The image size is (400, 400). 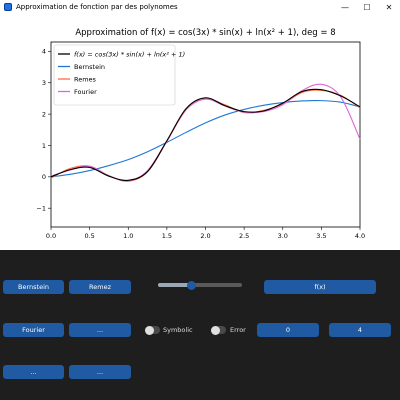 I want to click on degree-slider, so click(x=200, y=285).